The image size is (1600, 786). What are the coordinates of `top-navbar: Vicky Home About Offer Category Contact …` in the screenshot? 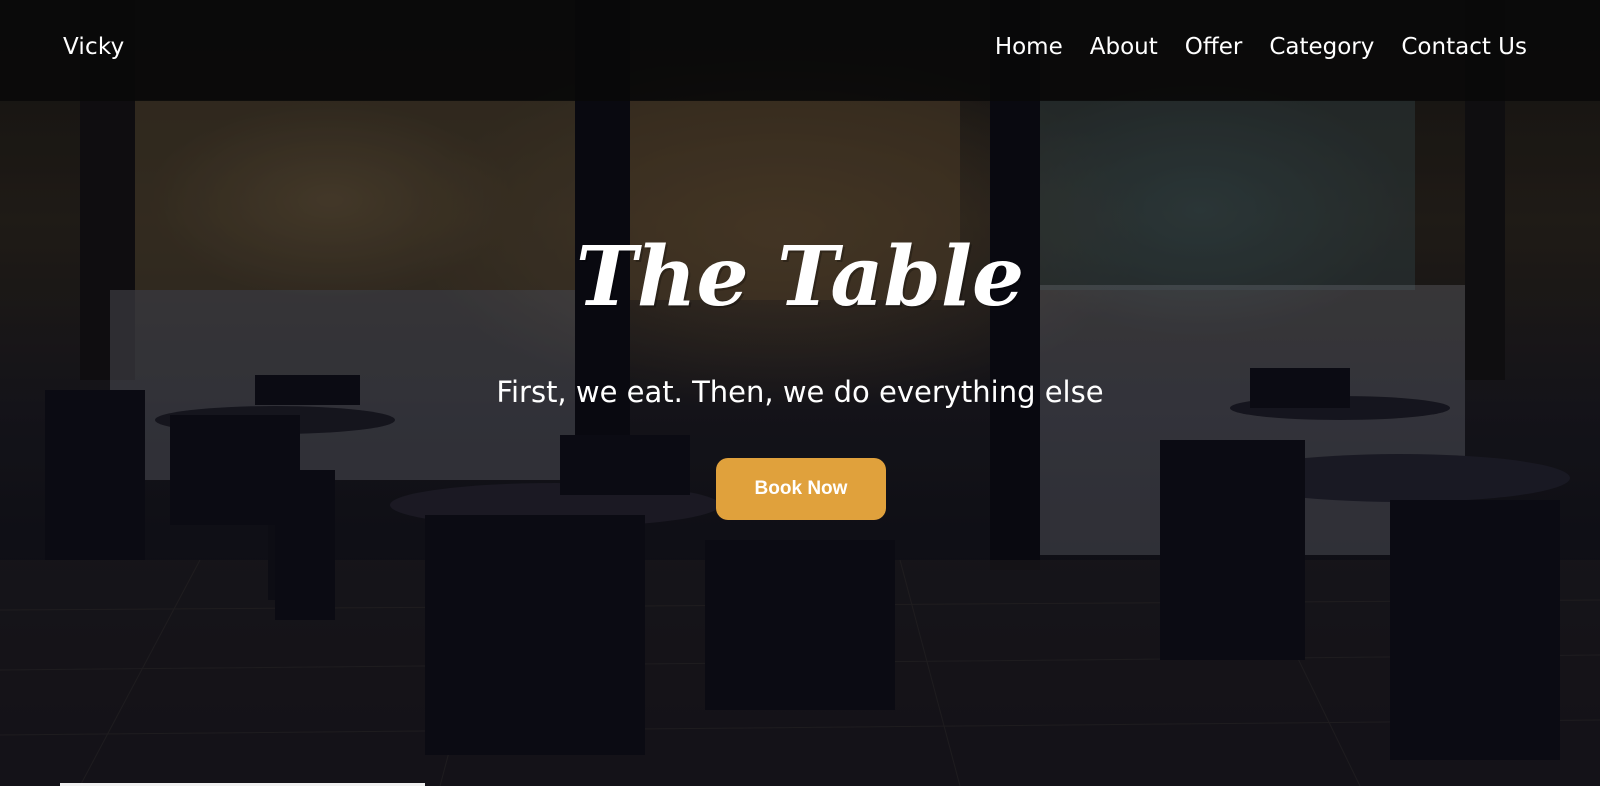 It's located at (800, 50).